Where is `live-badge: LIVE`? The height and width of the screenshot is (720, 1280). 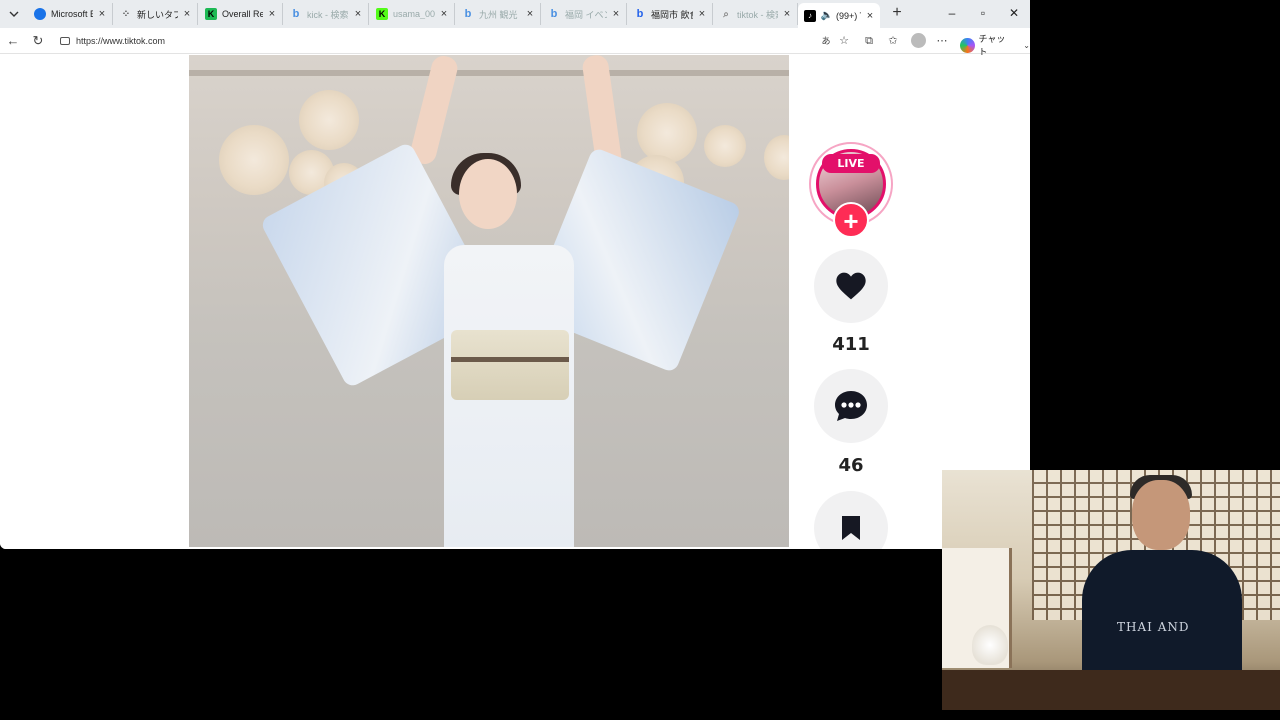
live-badge: LIVE is located at coordinates (851, 163).